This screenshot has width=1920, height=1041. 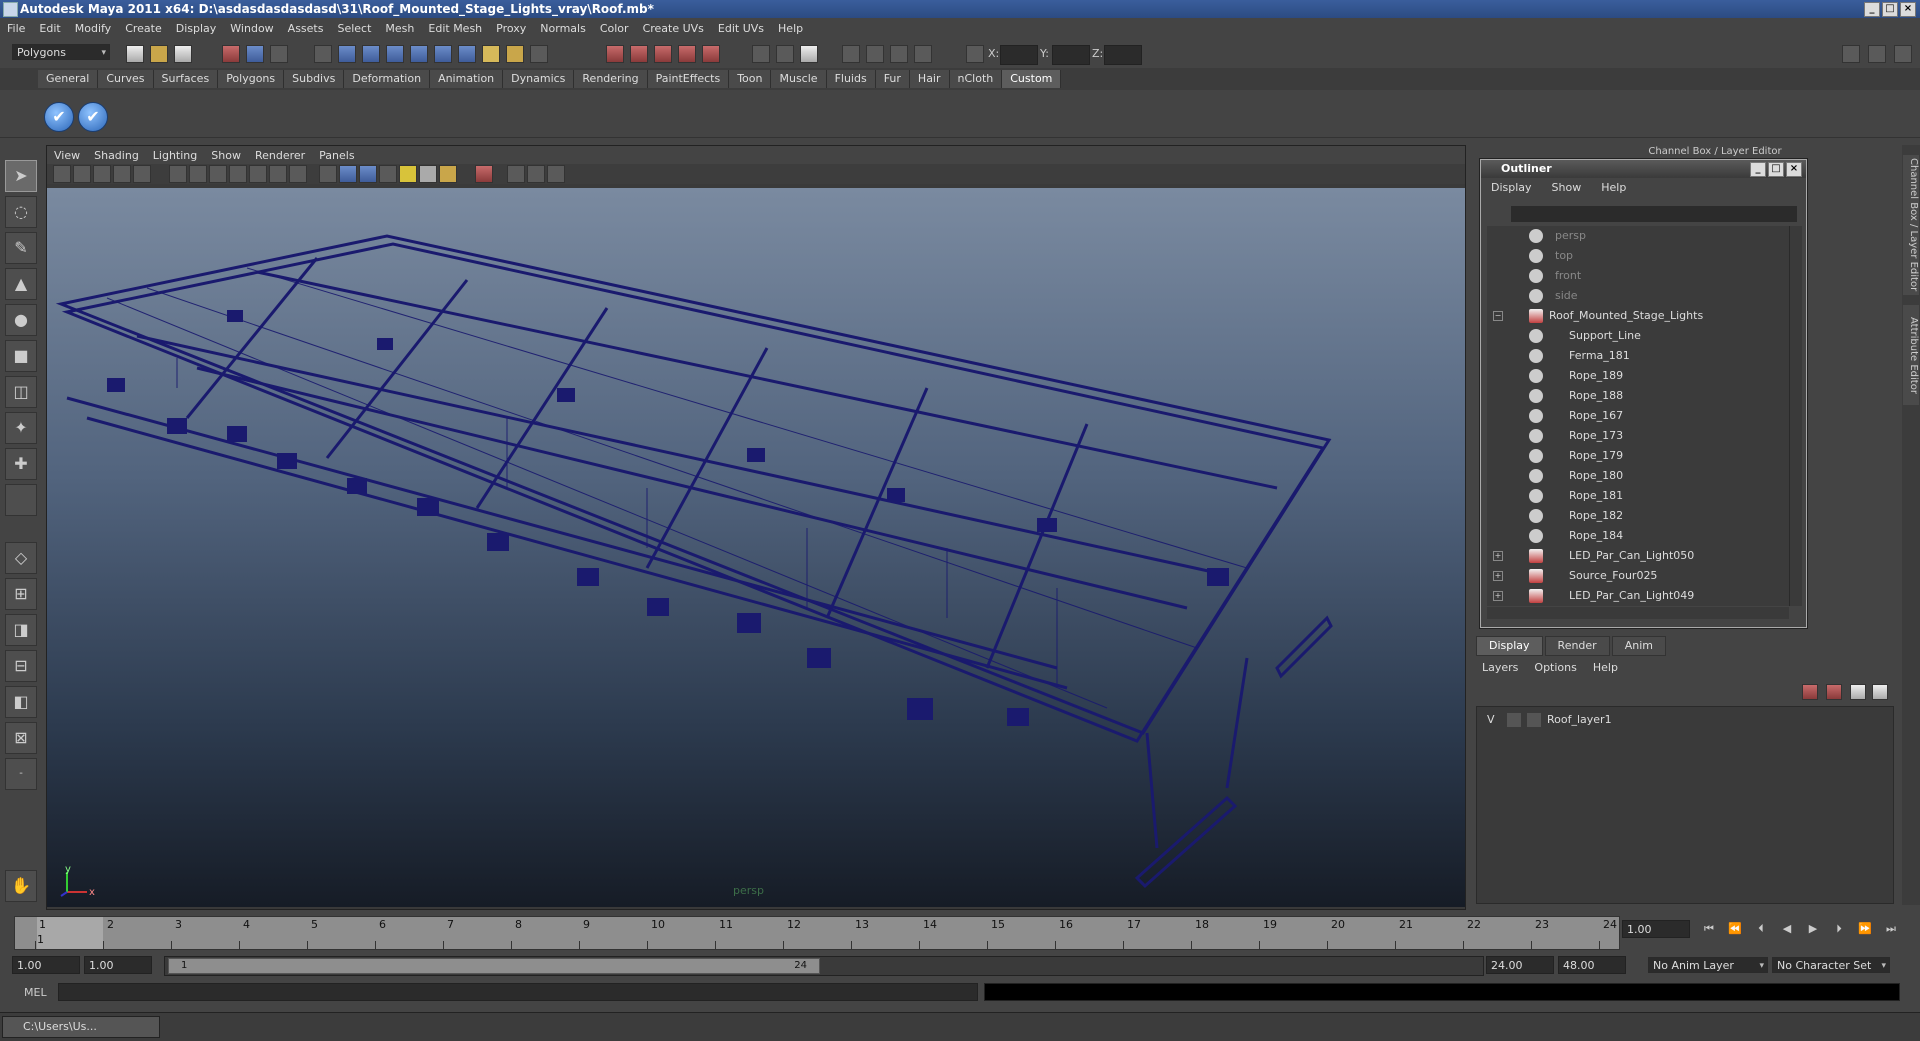 I want to click on render-current-icon, so click(x=615, y=54).